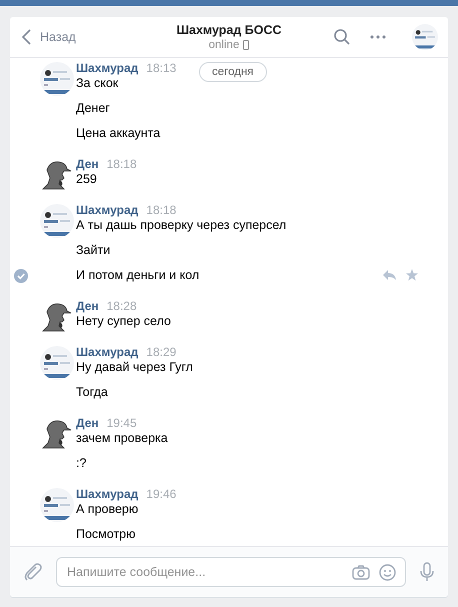 The height and width of the screenshot is (607, 458). Describe the element at coordinates (342, 37) in the screenshot. I see `search-icon` at that location.